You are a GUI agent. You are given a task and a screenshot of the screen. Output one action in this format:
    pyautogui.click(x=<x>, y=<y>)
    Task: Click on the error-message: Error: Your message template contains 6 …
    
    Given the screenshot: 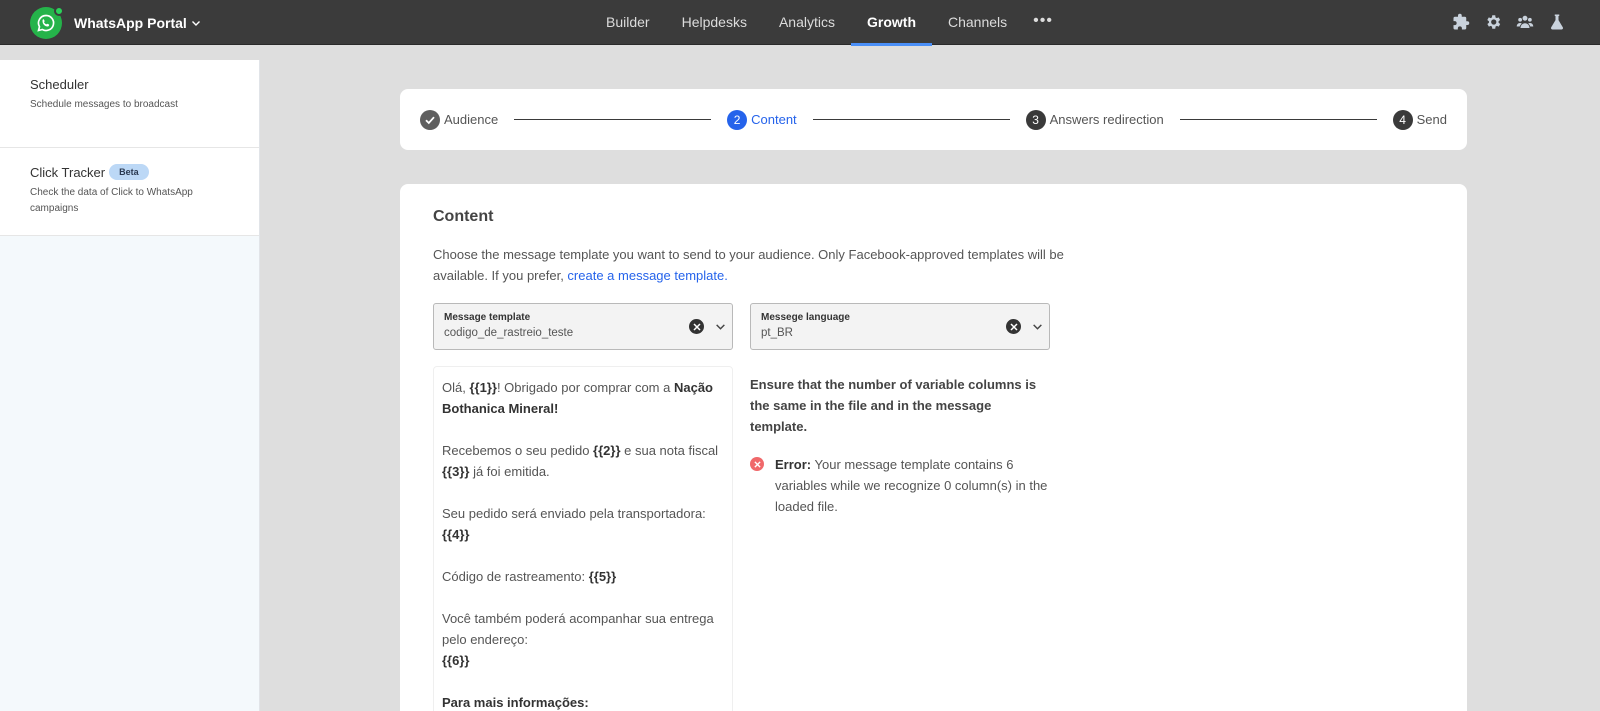 What is the action you would take?
    pyautogui.click(x=900, y=485)
    